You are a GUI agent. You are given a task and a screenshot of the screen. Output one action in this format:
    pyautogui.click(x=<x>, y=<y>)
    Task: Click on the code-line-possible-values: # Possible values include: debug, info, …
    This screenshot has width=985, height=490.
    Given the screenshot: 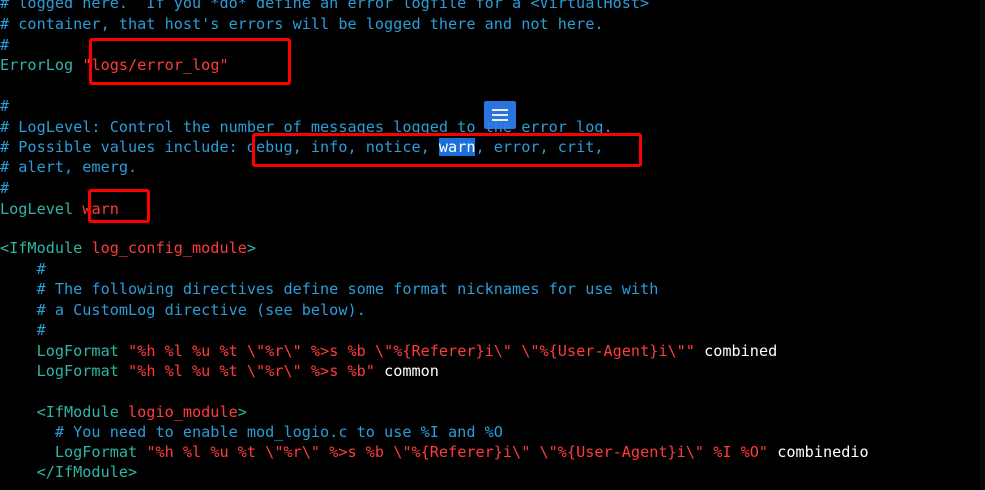 What is the action you would take?
    pyautogui.click(x=302, y=147)
    